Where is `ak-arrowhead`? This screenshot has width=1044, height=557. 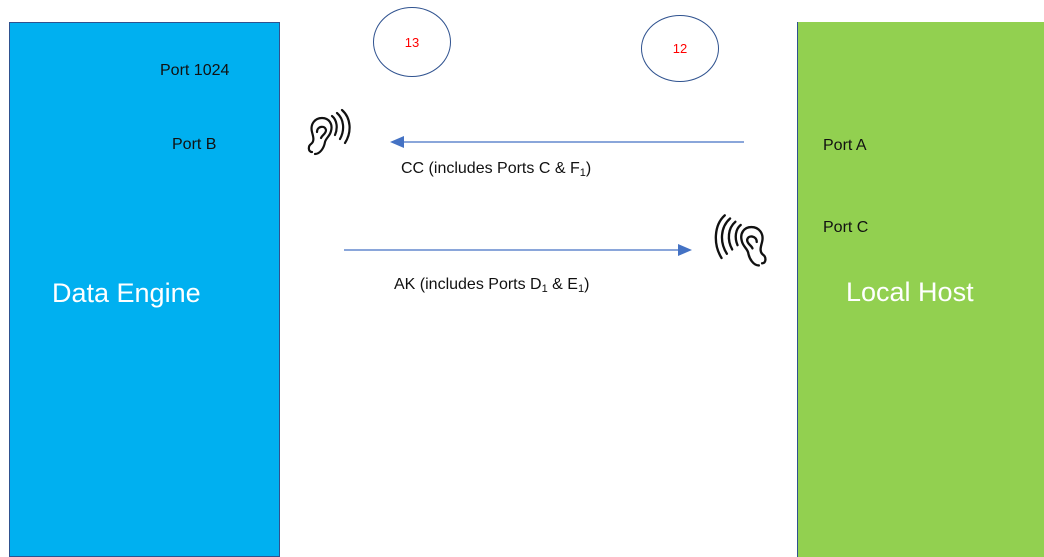
ak-arrowhead is located at coordinates (685, 250).